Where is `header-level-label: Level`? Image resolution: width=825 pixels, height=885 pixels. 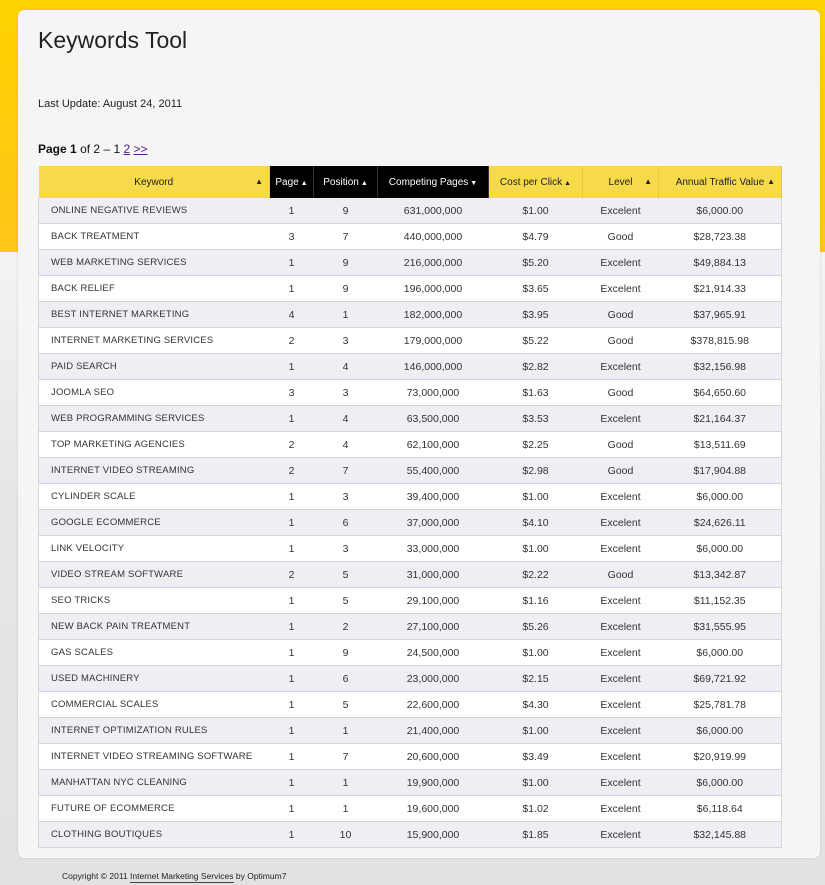
header-level-label: Level is located at coordinates (620, 182).